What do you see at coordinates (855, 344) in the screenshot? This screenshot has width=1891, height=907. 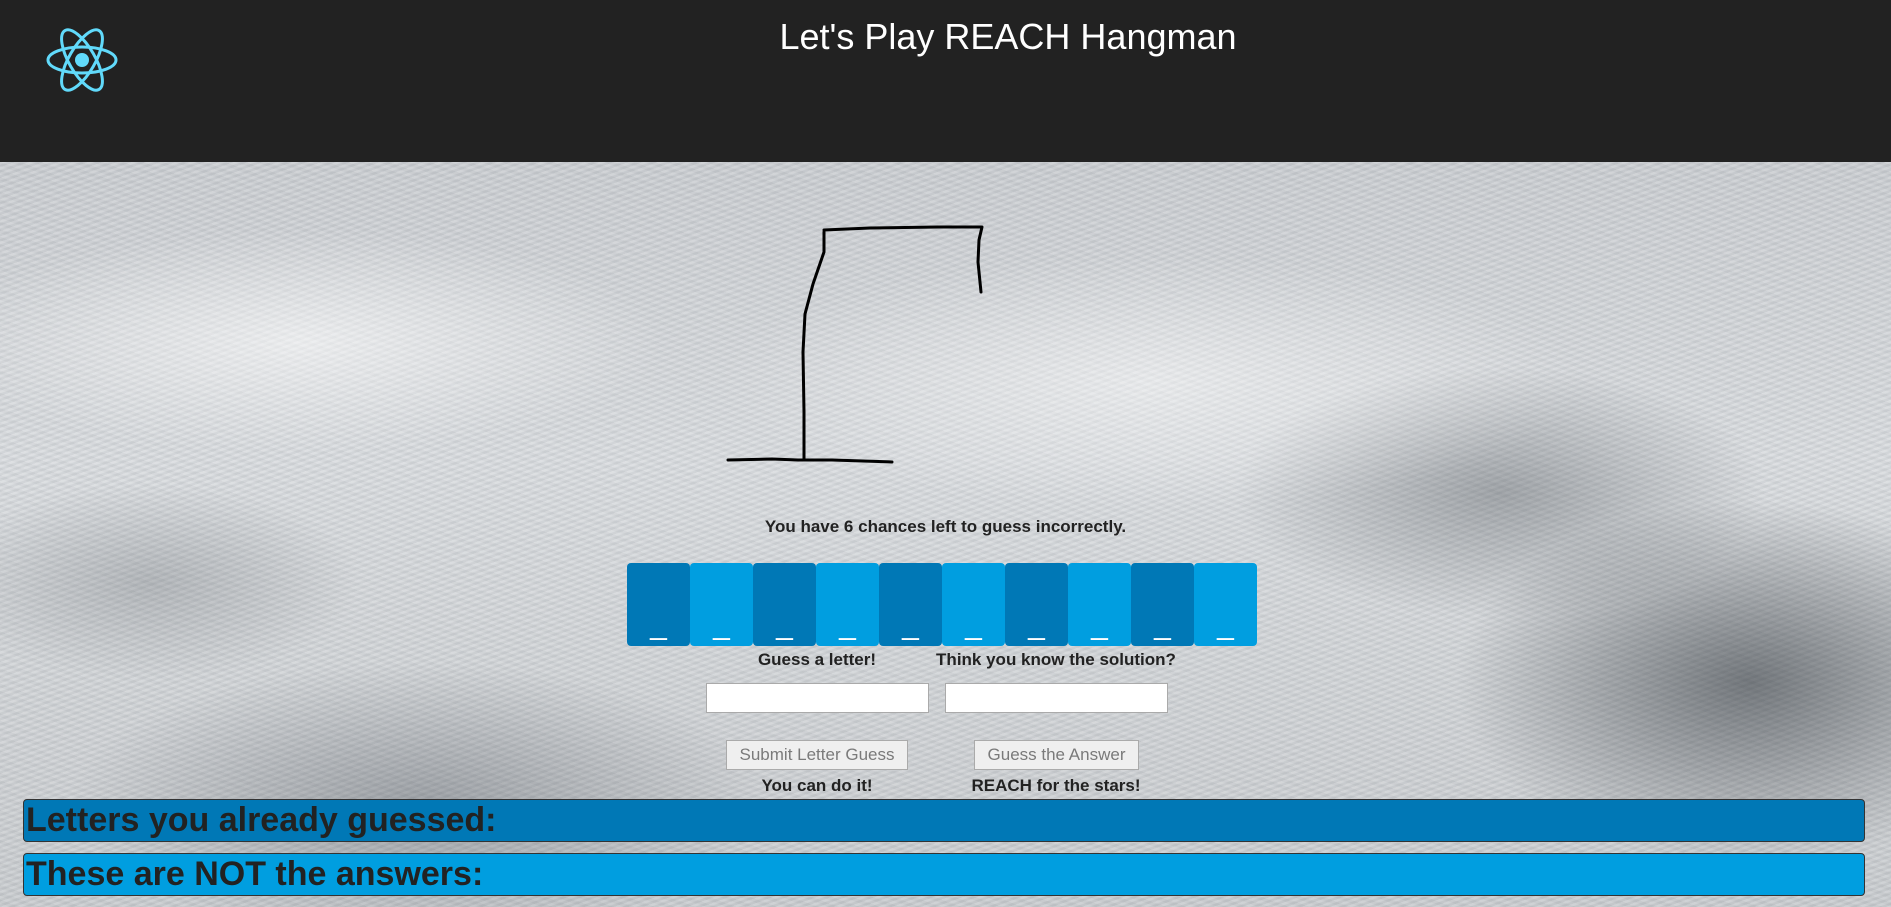 I see `hangman-gallows-drawing` at bounding box center [855, 344].